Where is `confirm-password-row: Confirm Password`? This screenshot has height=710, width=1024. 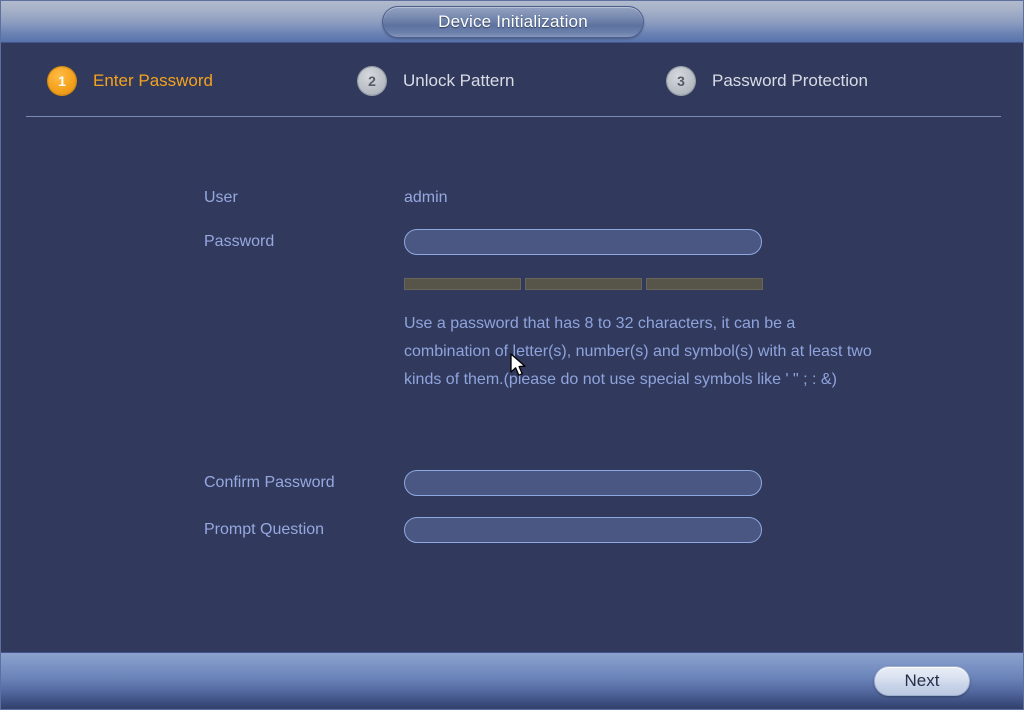 confirm-password-row: Confirm Password is located at coordinates (483, 483).